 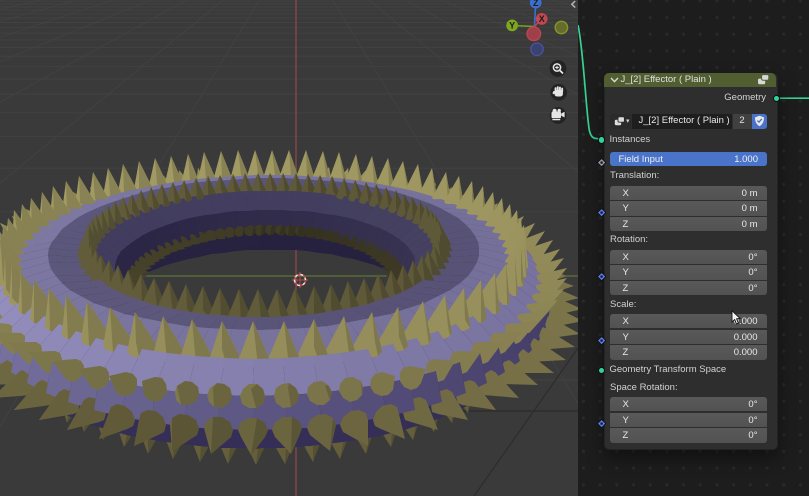 I want to click on svg-text: Z, so click(x=536, y=4).